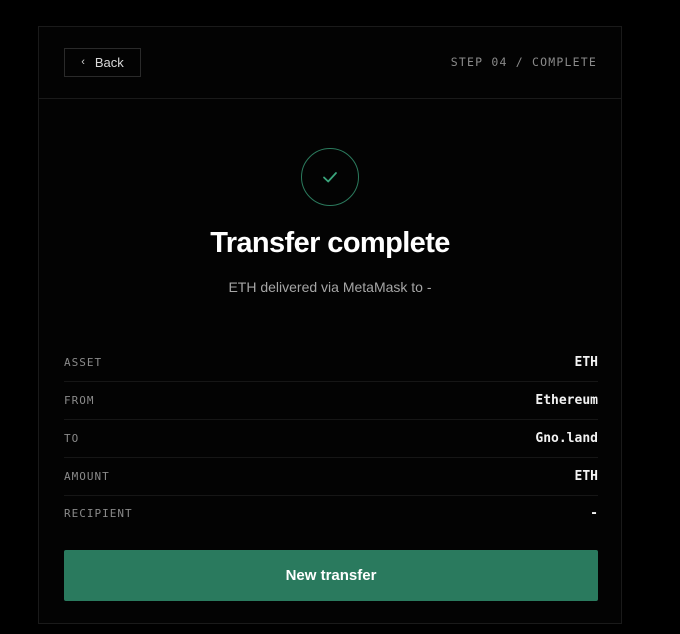  I want to click on card-header: ‹ Back STEP 04 / COMPLETE, so click(330, 63).